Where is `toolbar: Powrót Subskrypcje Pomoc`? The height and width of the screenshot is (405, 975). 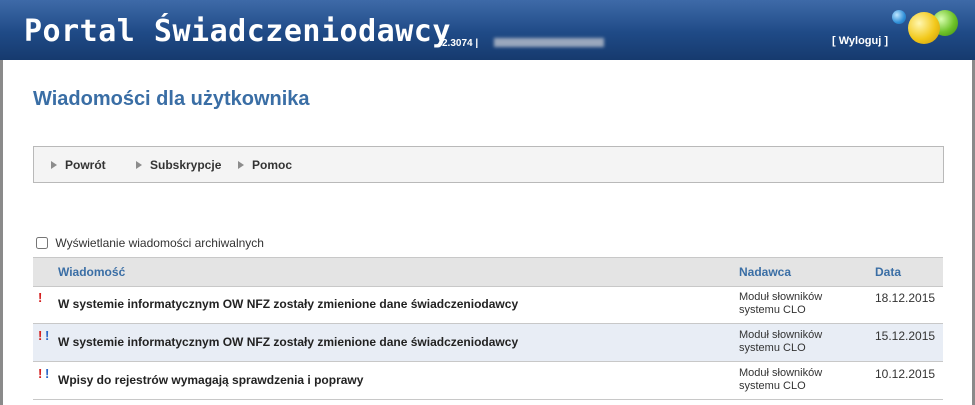
toolbar: Powrót Subskrypcje Pomoc is located at coordinates (488, 164).